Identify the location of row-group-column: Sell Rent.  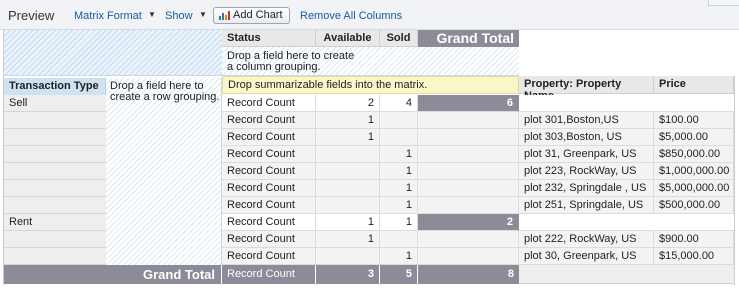
(55, 180).